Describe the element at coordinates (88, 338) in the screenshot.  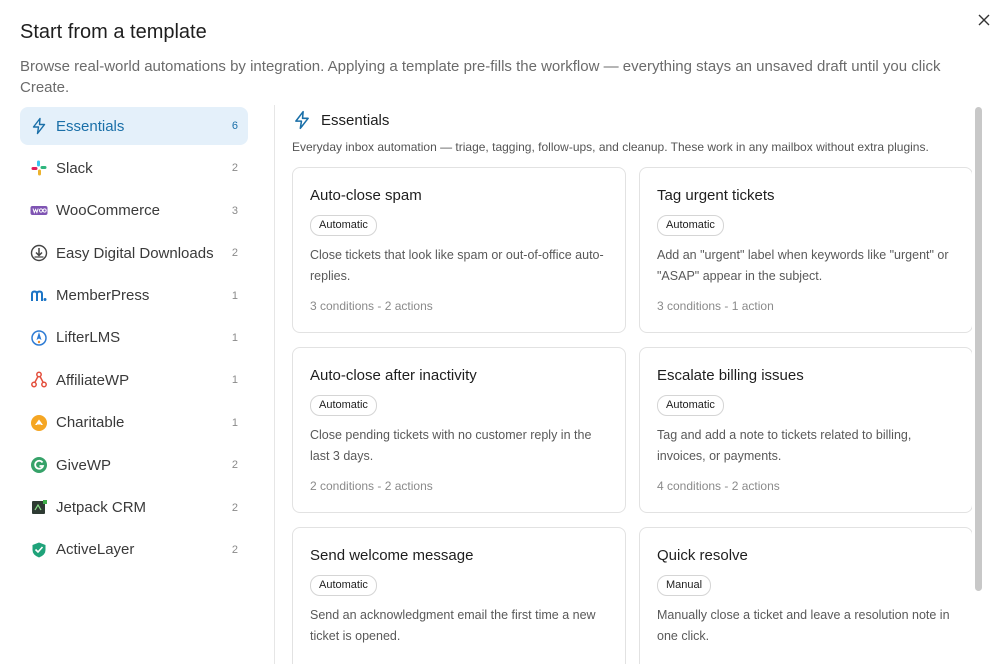
I see `sidebar-item-label: LifterLMS` at that location.